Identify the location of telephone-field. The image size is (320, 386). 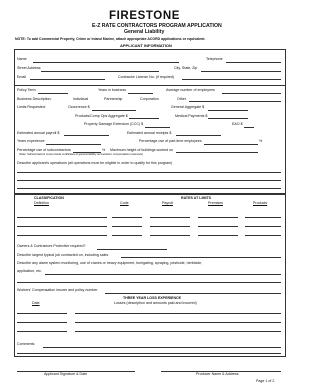
(253, 62).